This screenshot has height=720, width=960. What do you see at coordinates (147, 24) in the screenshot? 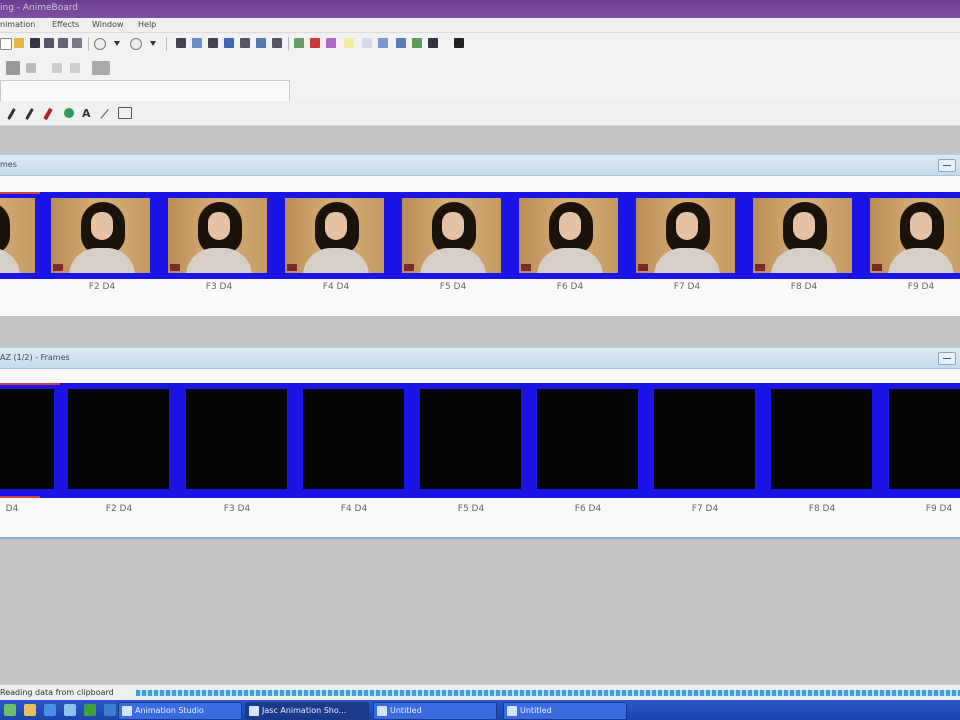
I see `menu-help: Help` at bounding box center [147, 24].